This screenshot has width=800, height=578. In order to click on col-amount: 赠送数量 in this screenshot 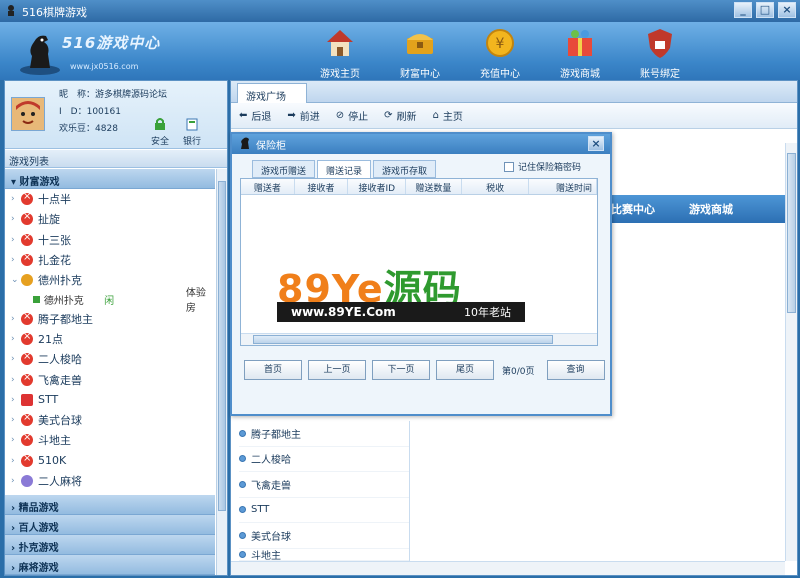, I will do `click(434, 186)`.